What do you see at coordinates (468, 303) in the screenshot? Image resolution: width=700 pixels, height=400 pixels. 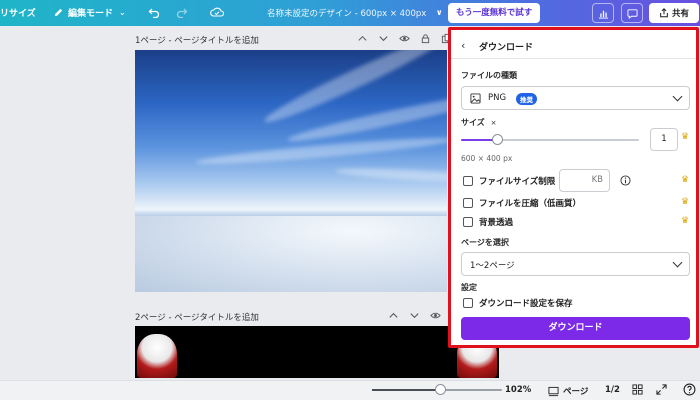 I see `save-settings-checkbox` at bounding box center [468, 303].